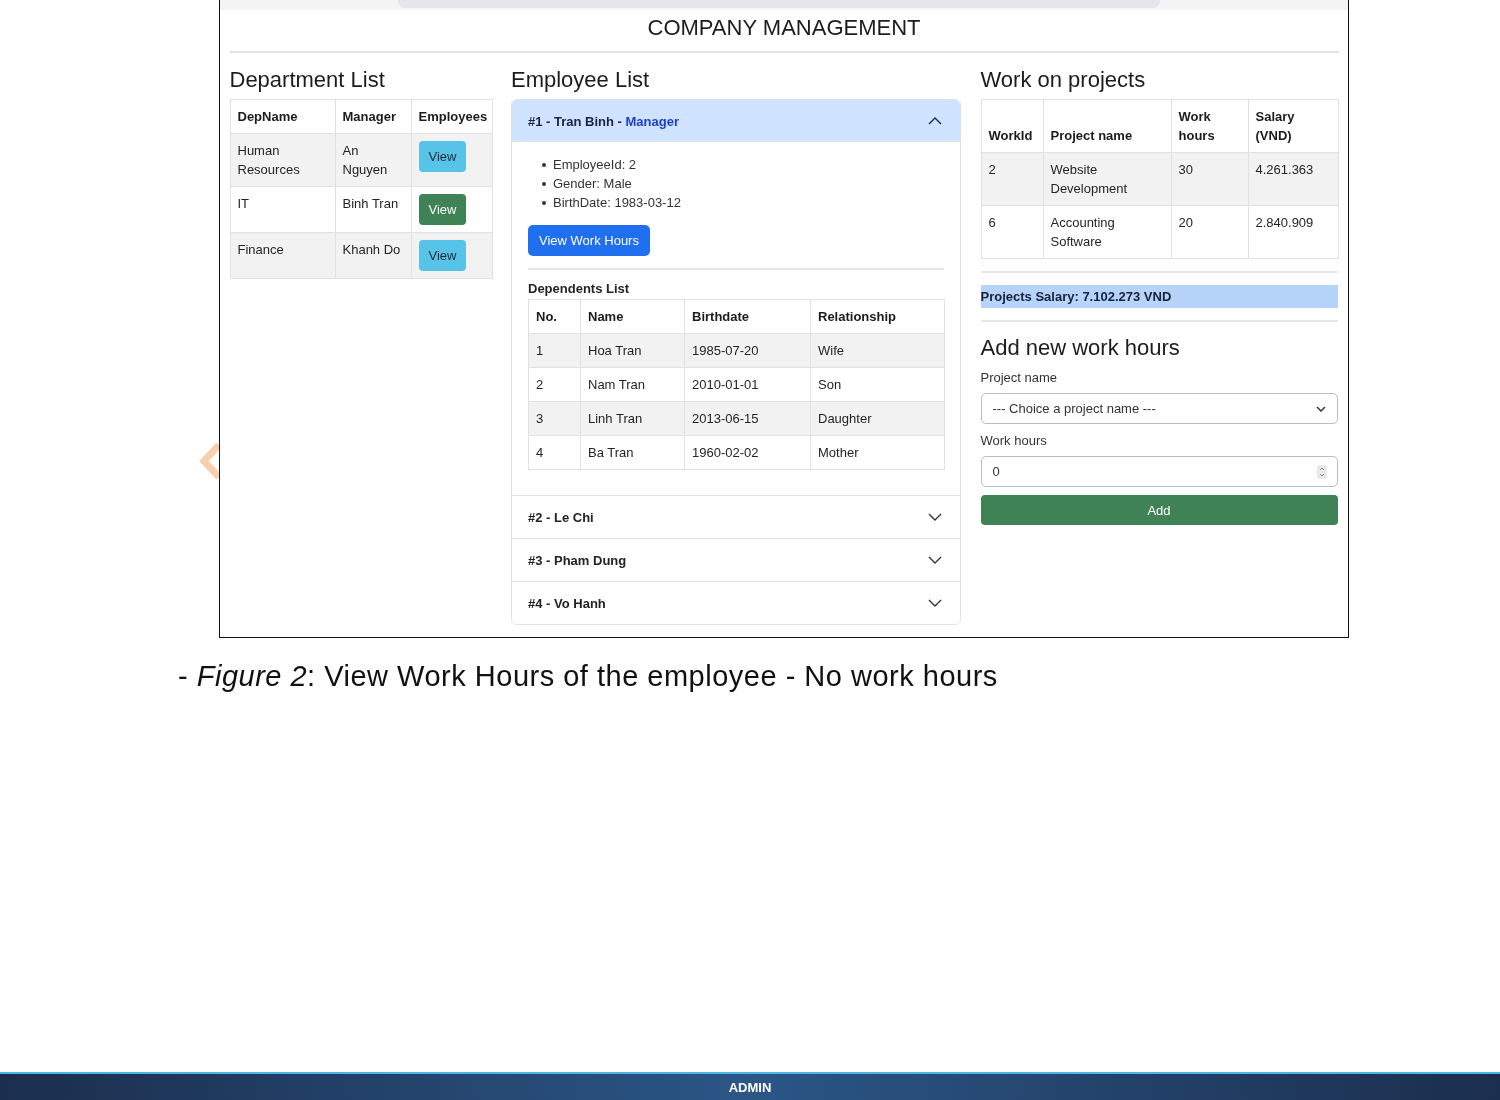  Describe the element at coordinates (554, 350) in the screenshot. I see `table-cell: 1` at that location.